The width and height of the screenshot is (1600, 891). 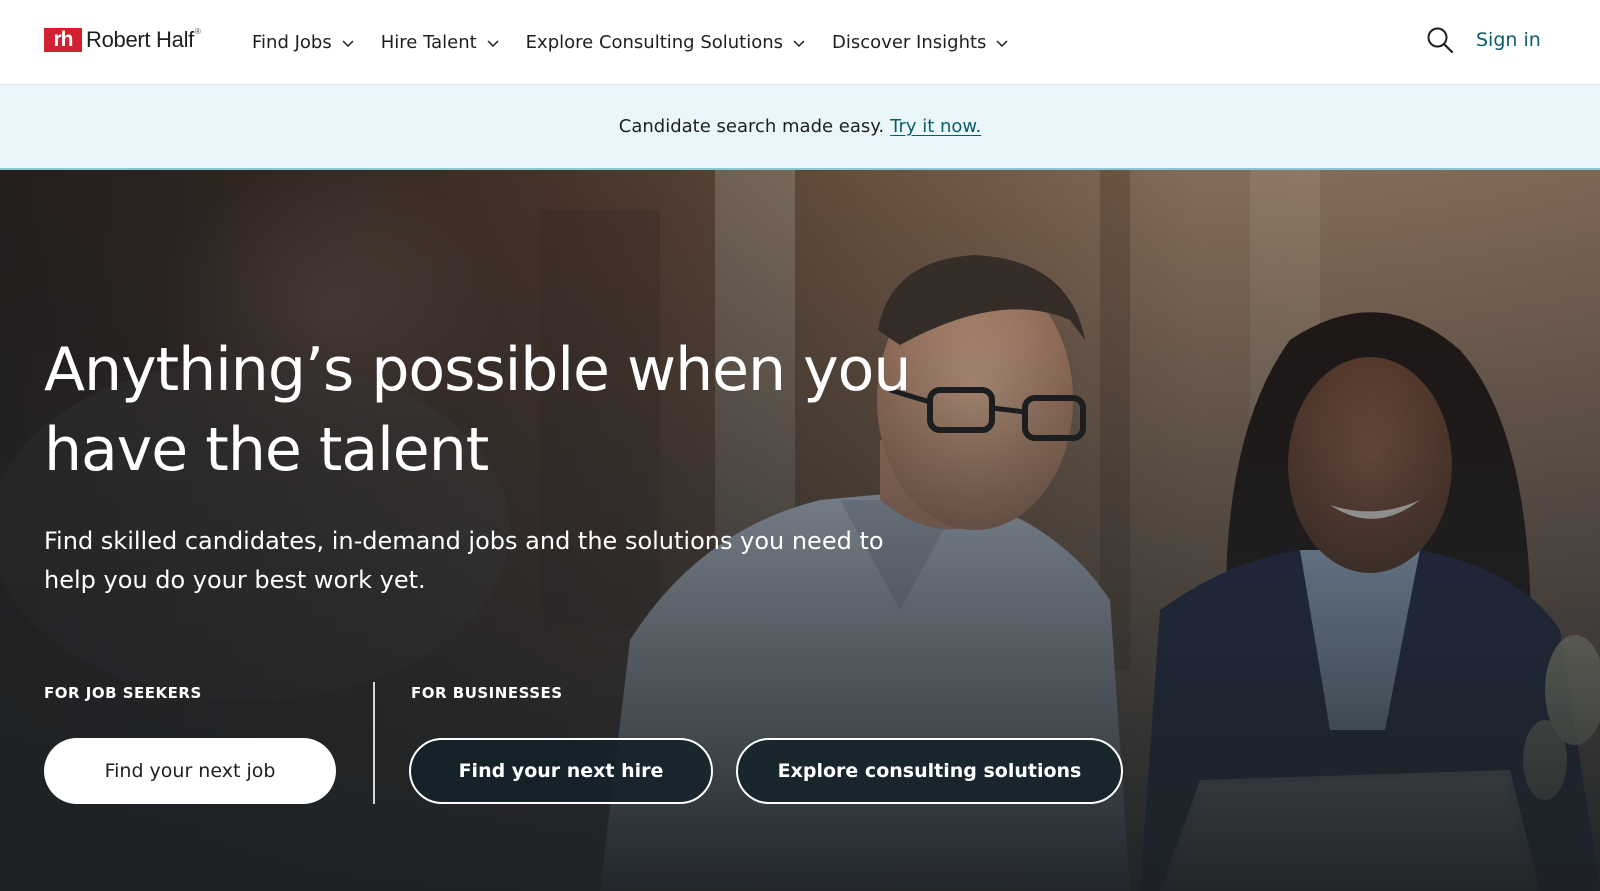 What do you see at coordinates (561, 771) in the screenshot?
I see `find-next-hire-button: Find your next hire` at bounding box center [561, 771].